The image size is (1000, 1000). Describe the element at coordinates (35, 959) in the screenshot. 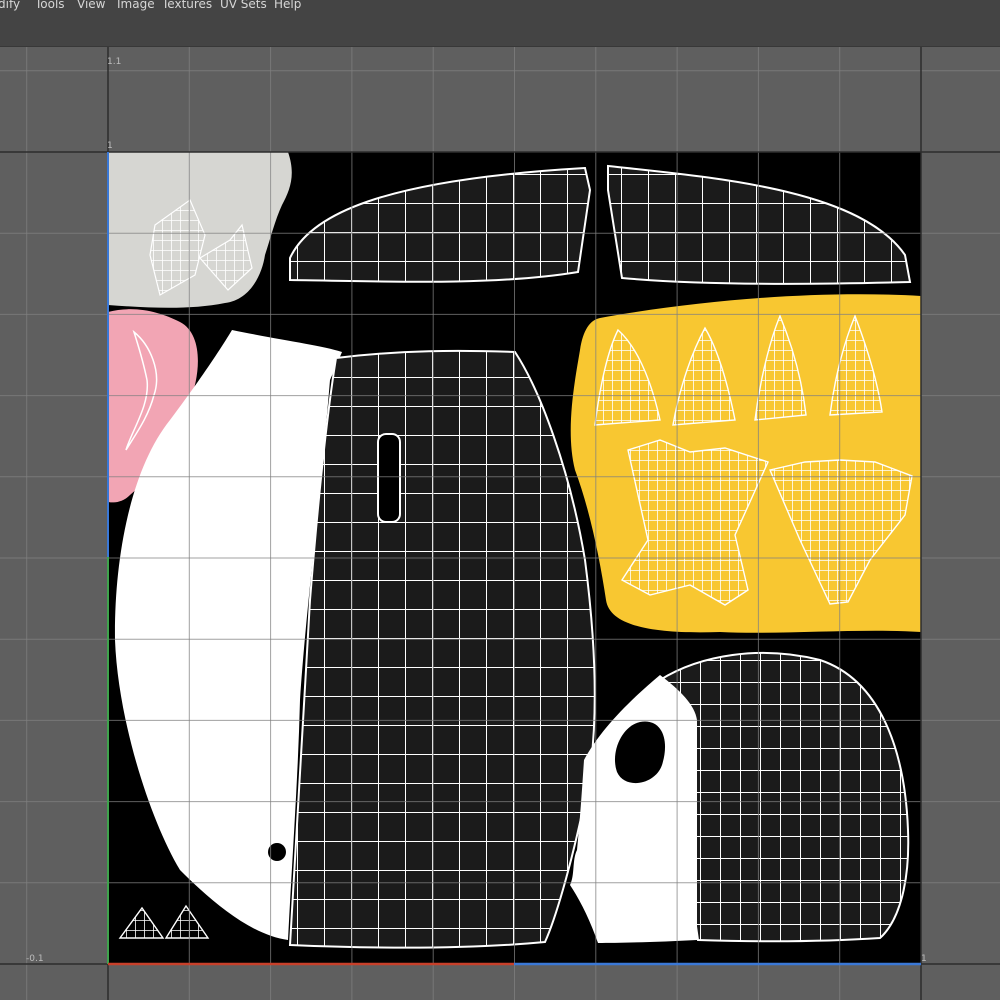

I see `u-label-neg-0-1: -0.1` at that location.